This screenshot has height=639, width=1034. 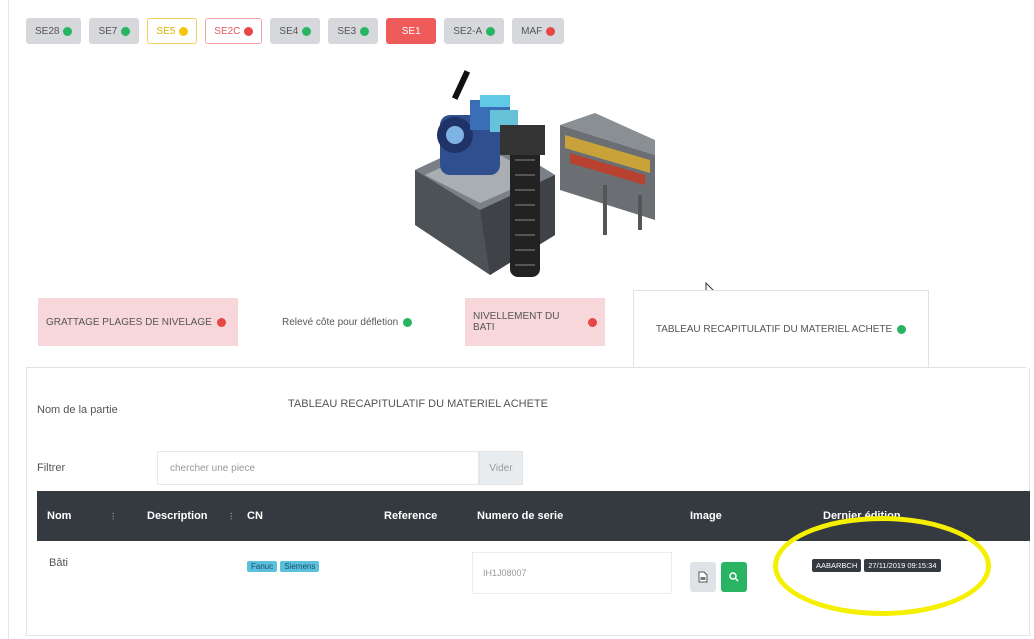 I want to click on station-pill-se4: SE4, so click(x=295, y=31).